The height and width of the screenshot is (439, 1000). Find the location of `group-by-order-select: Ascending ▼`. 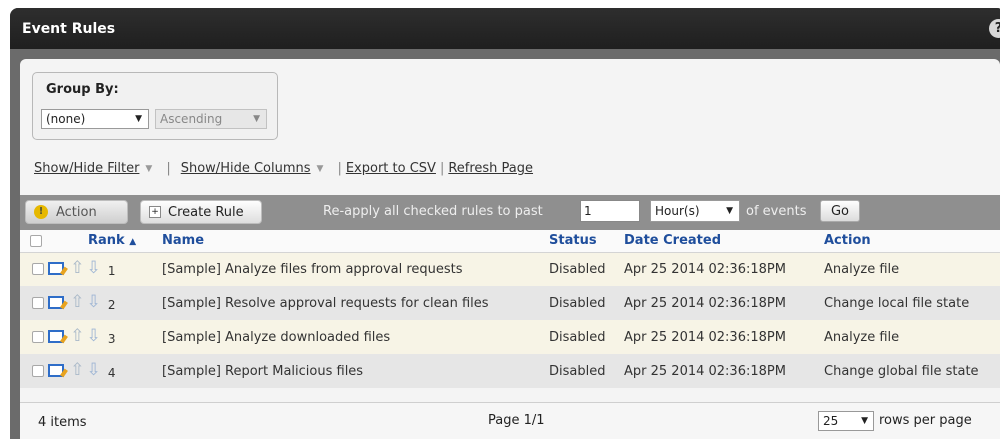

group-by-order-select: Ascending ▼ is located at coordinates (211, 119).